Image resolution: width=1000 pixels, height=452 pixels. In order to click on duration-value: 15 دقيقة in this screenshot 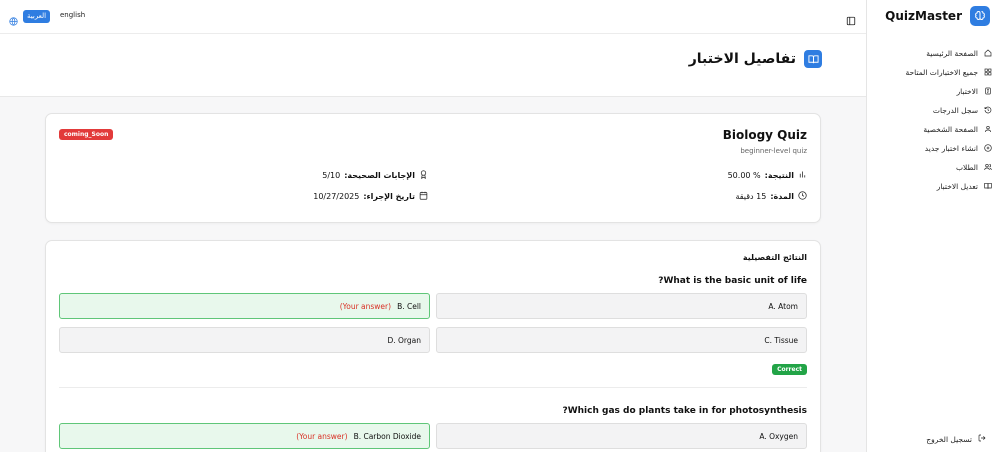, I will do `click(751, 196)`.